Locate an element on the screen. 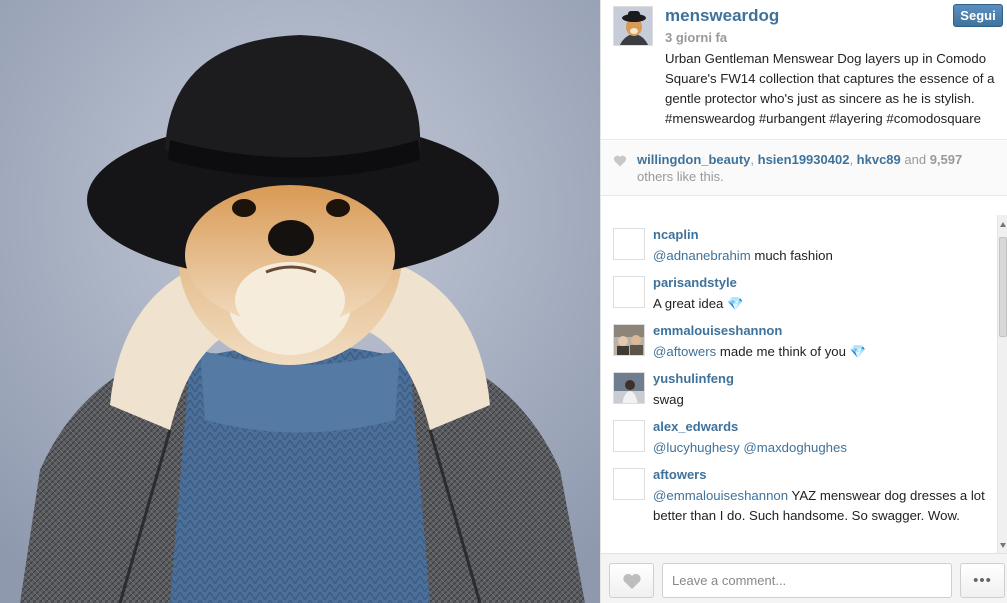  liker-username: willingdon_beauty is located at coordinates (693, 159).